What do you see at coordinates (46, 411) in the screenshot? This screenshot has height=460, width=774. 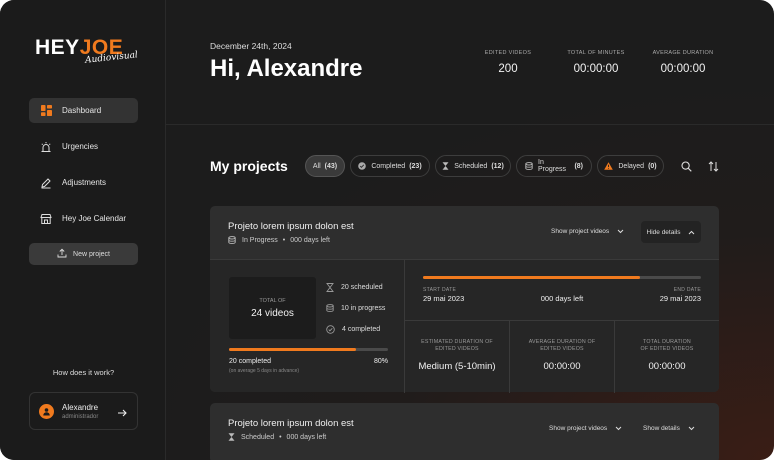 I see `avatar` at bounding box center [46, 411].